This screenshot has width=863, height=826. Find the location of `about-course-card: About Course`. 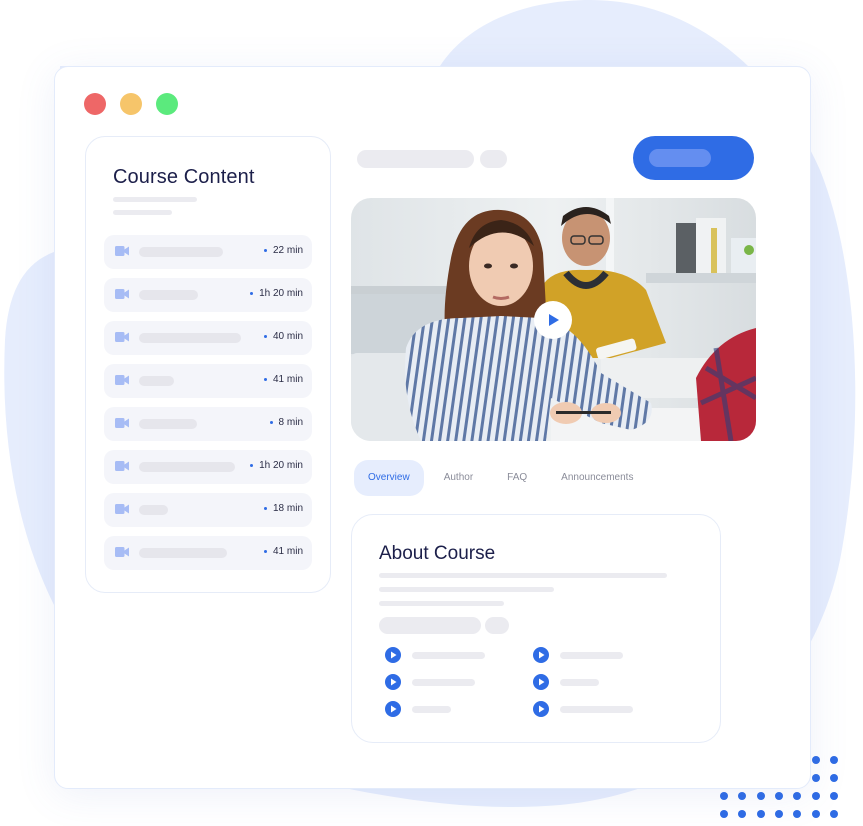

about-course-card: About Course is located at coordinates (536, 628).